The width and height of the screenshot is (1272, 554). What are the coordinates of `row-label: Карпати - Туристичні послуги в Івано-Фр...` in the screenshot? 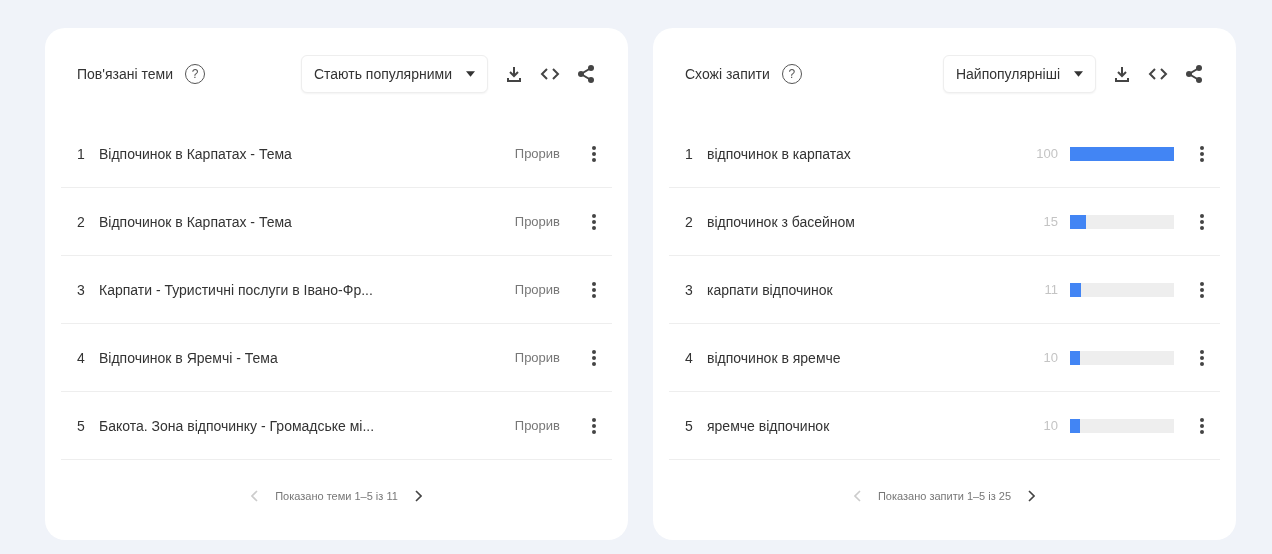 It's located at (301, 289).